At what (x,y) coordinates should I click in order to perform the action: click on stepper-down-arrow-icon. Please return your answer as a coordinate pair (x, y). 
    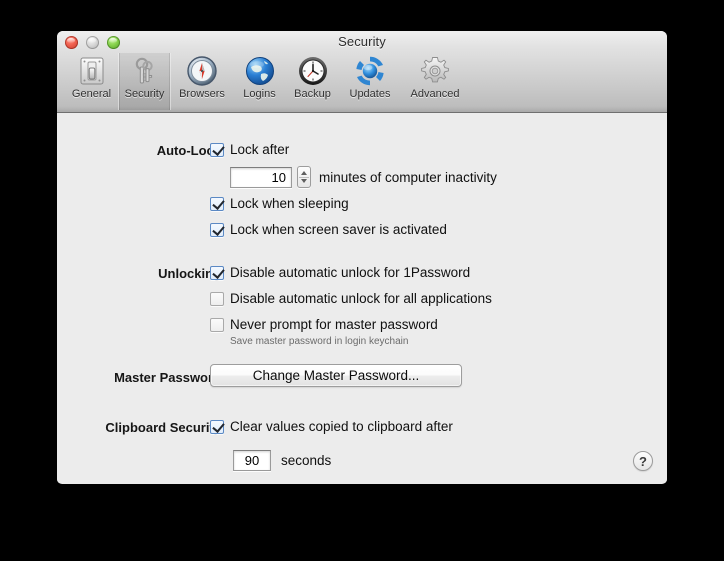
    Looking at the image, I should click on (304, 181).